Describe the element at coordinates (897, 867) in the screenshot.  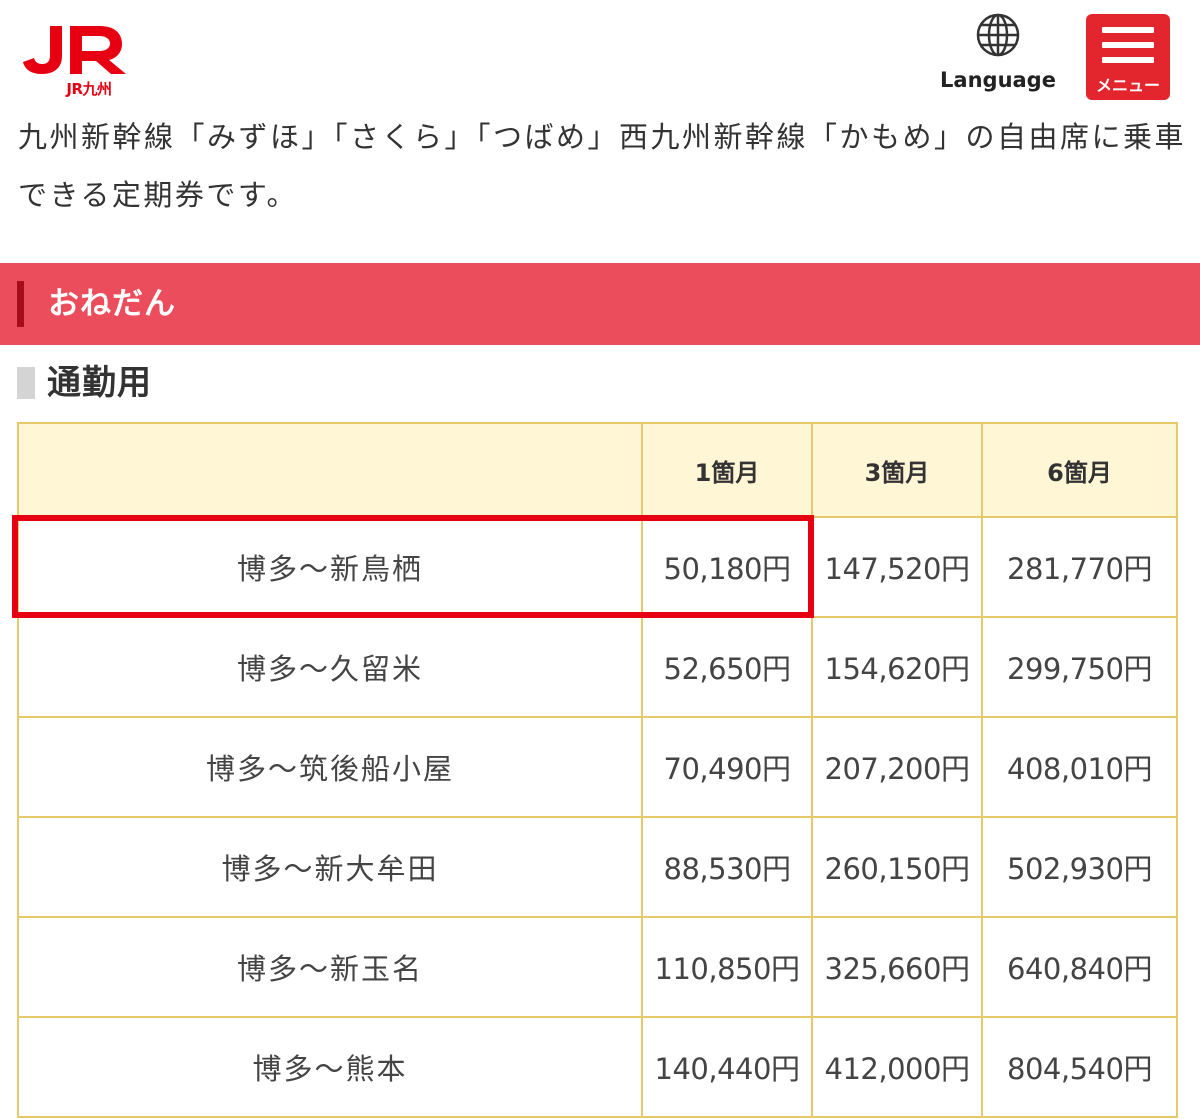
I see `price-3-months: 260,150円` at that location.